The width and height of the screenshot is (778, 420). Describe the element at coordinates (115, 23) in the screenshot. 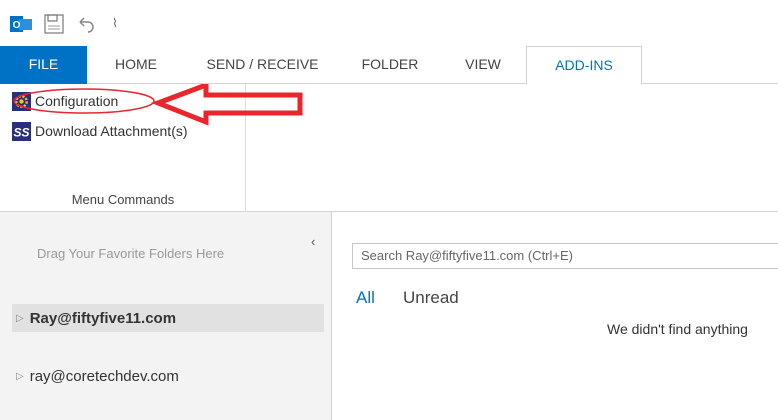

I see `customize-qat-dropdown: ⌇` at that location.